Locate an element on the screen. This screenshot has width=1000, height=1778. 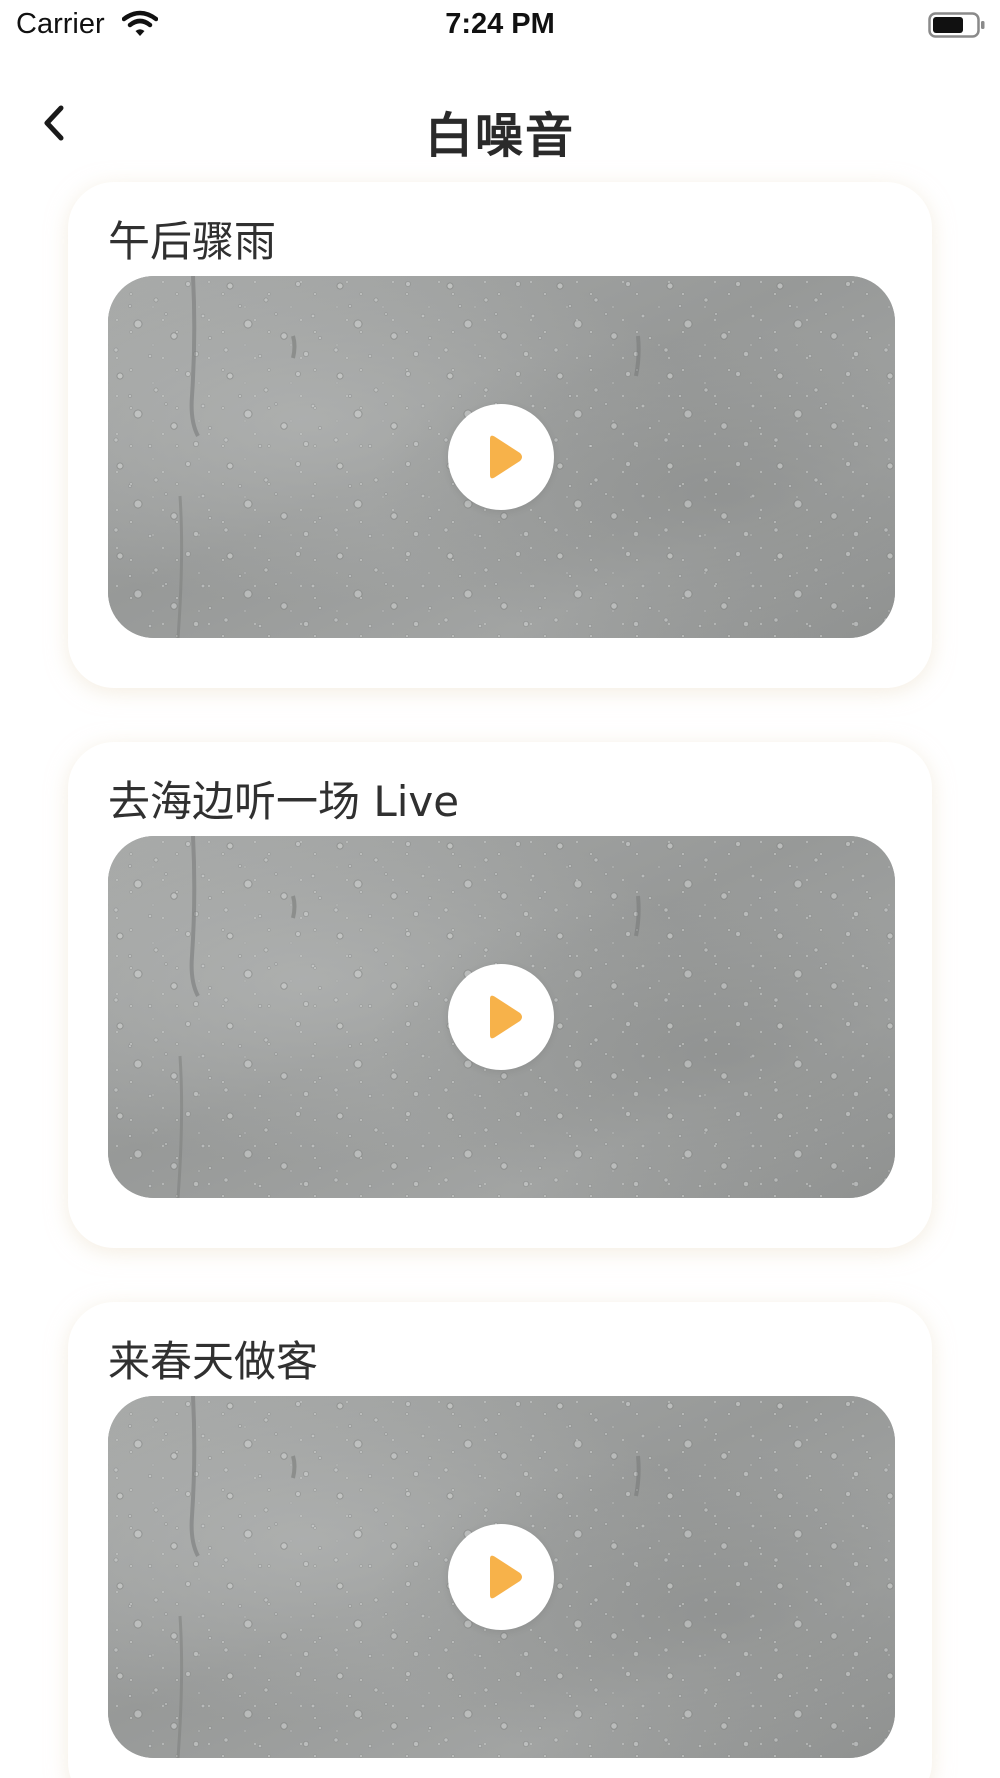
sound-title: 来春天做客 is located at coordinates (213, 1361).